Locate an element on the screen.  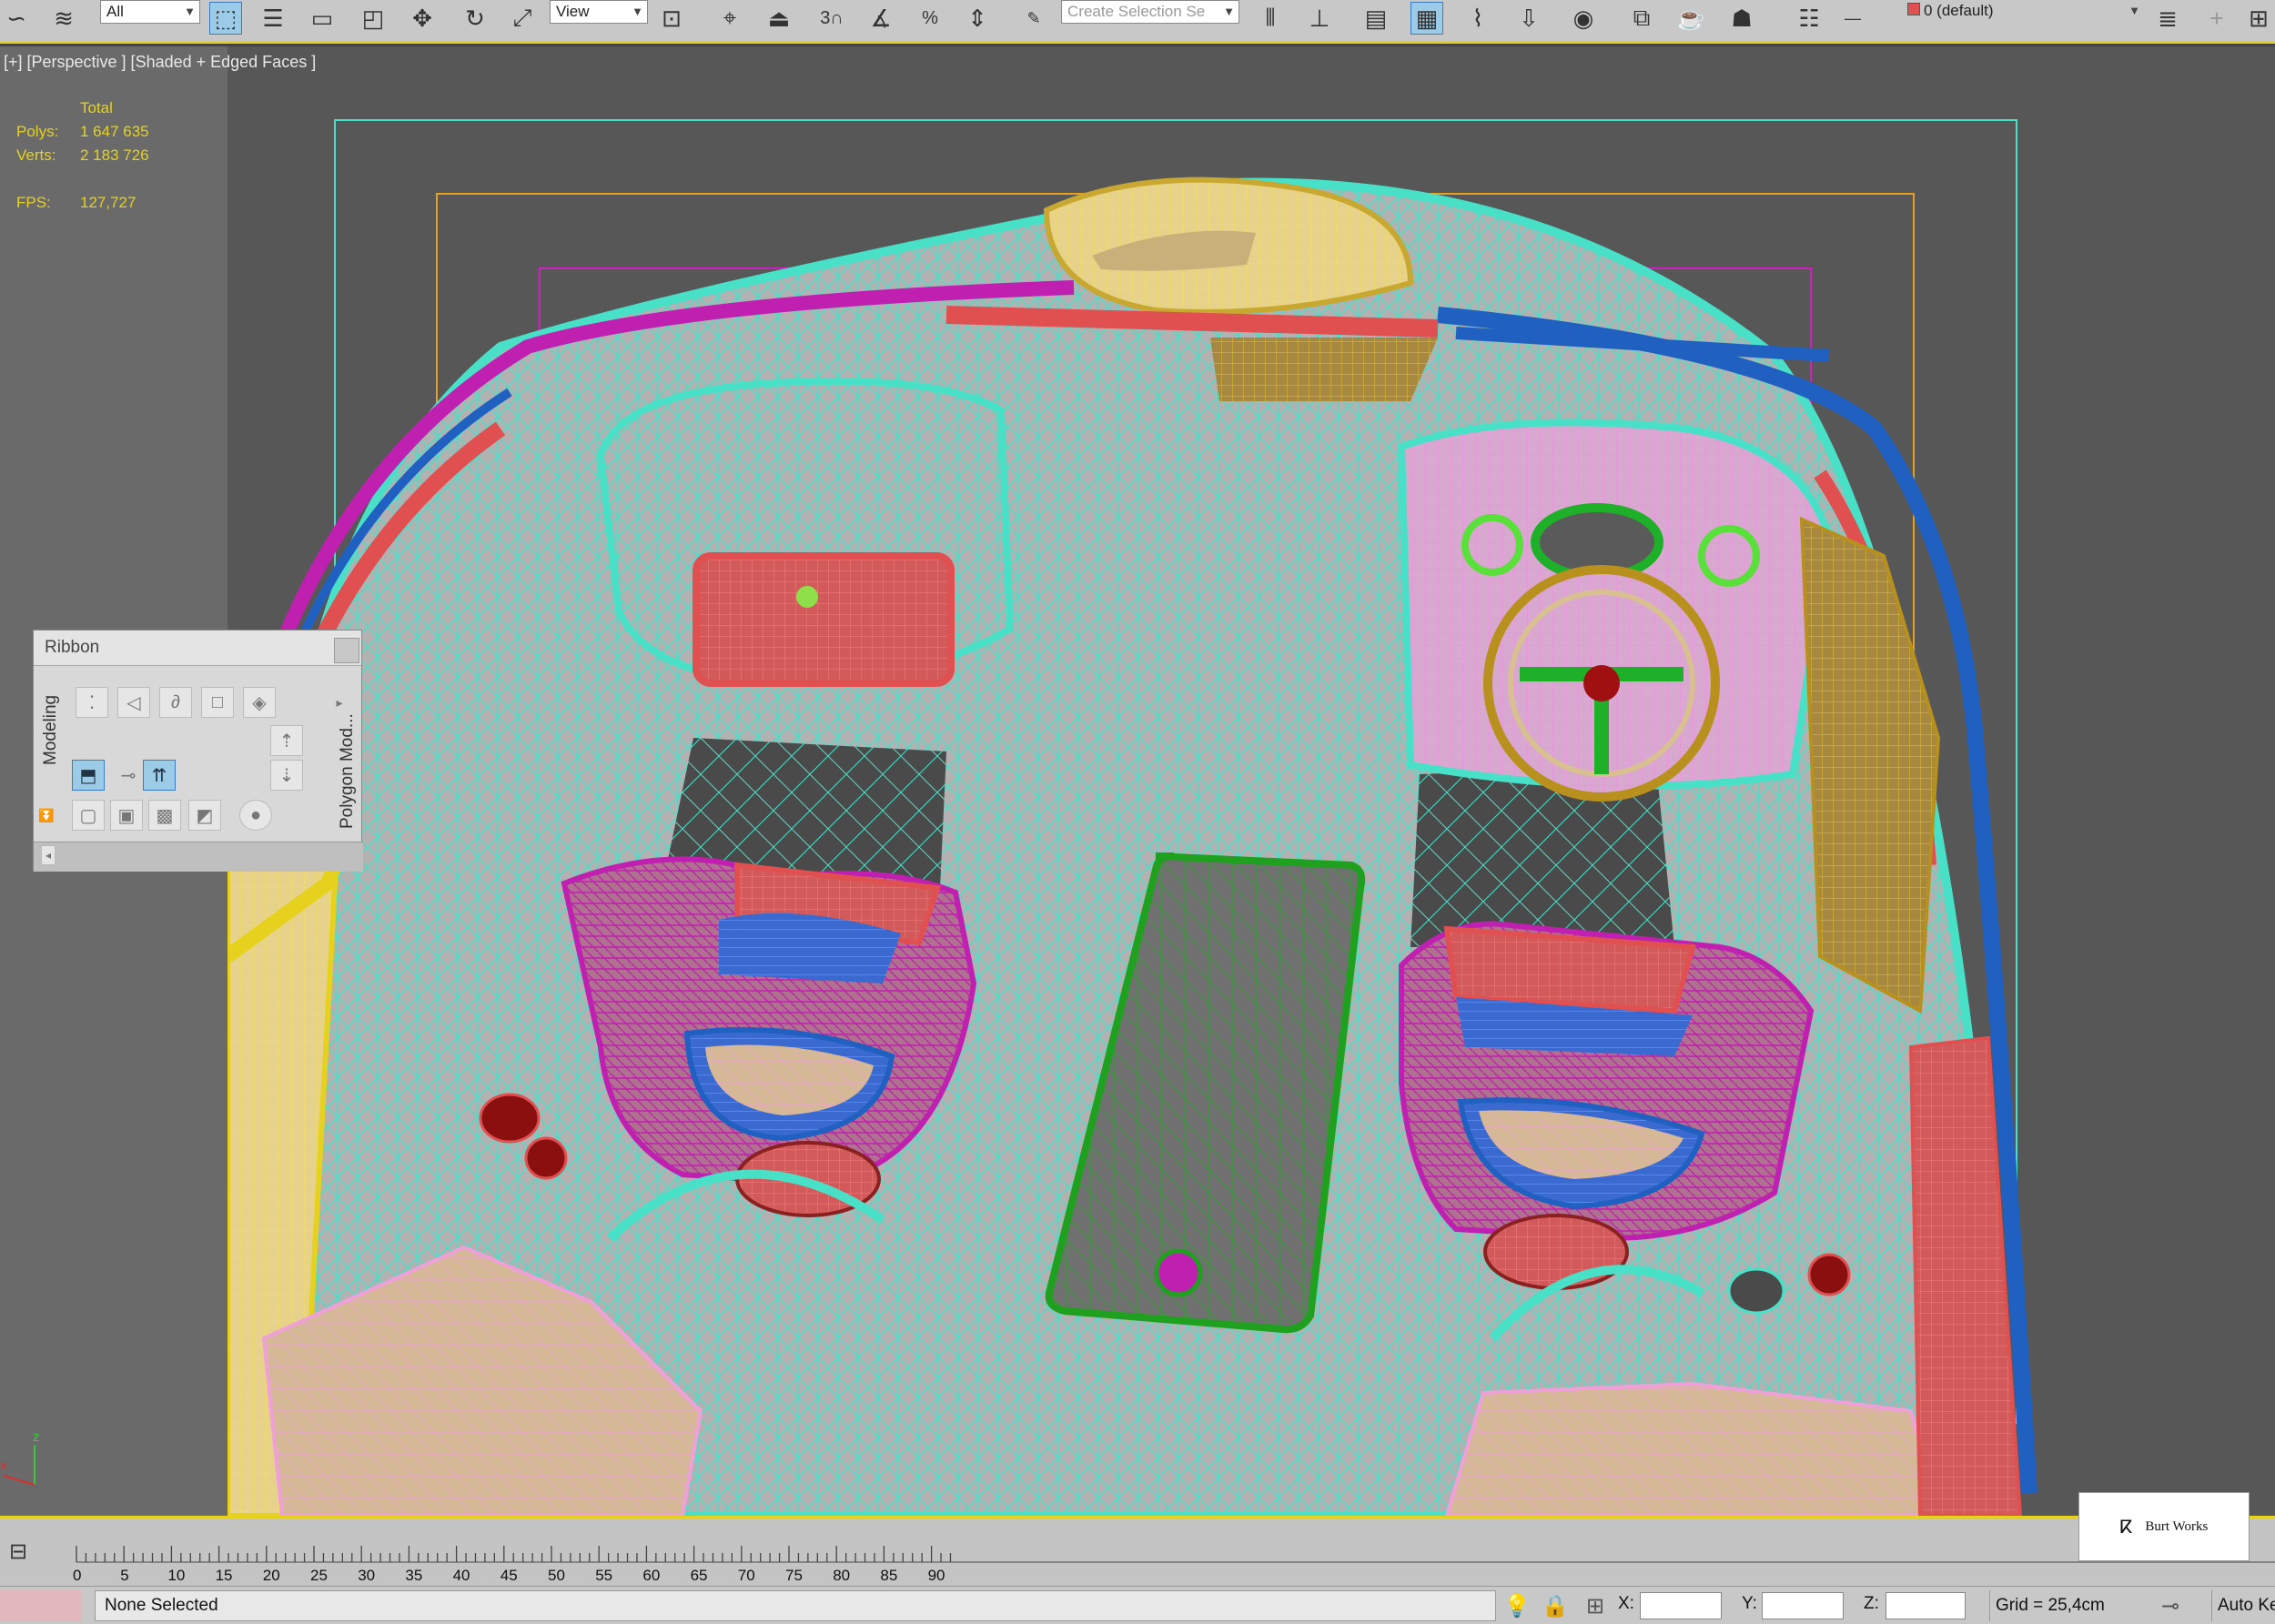
preview-subobject-icon: ▣ is located at coordinates (127, 815).